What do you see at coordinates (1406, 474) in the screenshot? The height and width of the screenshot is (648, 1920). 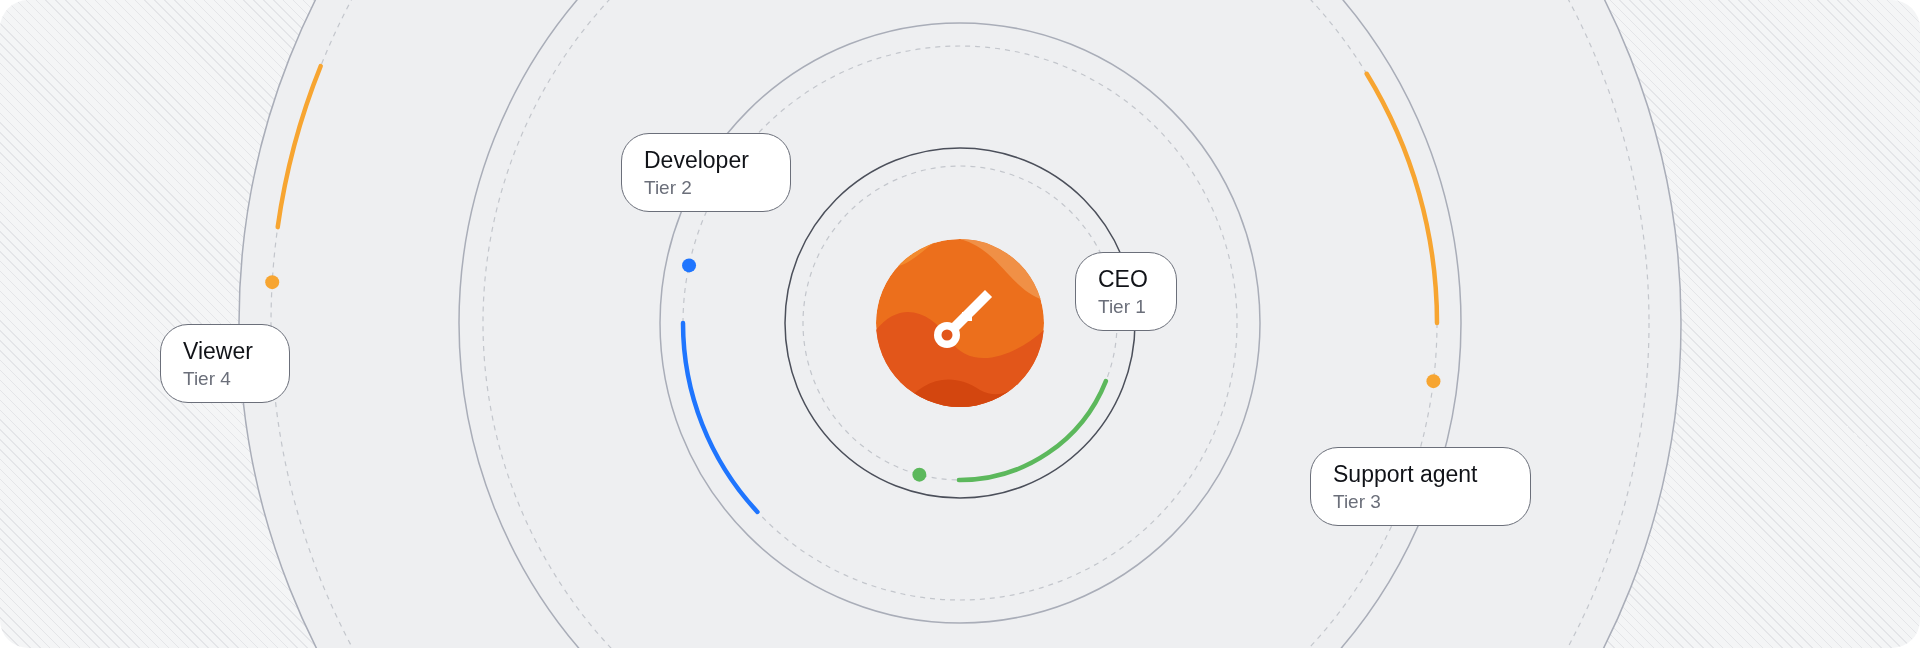 I see `role-title: Support agent` at bounding box center [1406, 474].